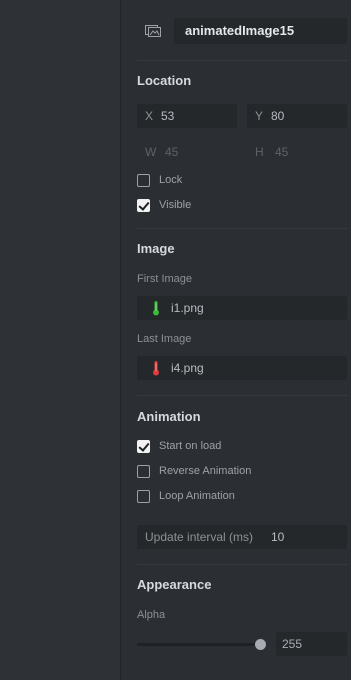  I want to click on h-label: H, so click(259, 152).